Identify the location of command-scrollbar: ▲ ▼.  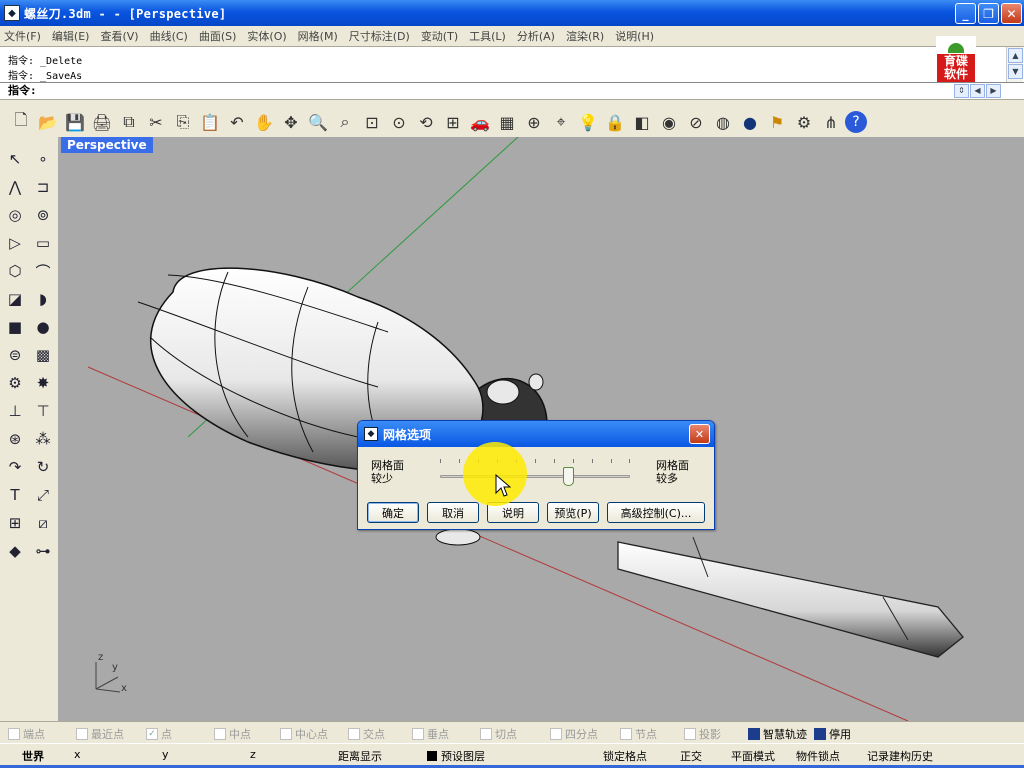
(1014, 64).